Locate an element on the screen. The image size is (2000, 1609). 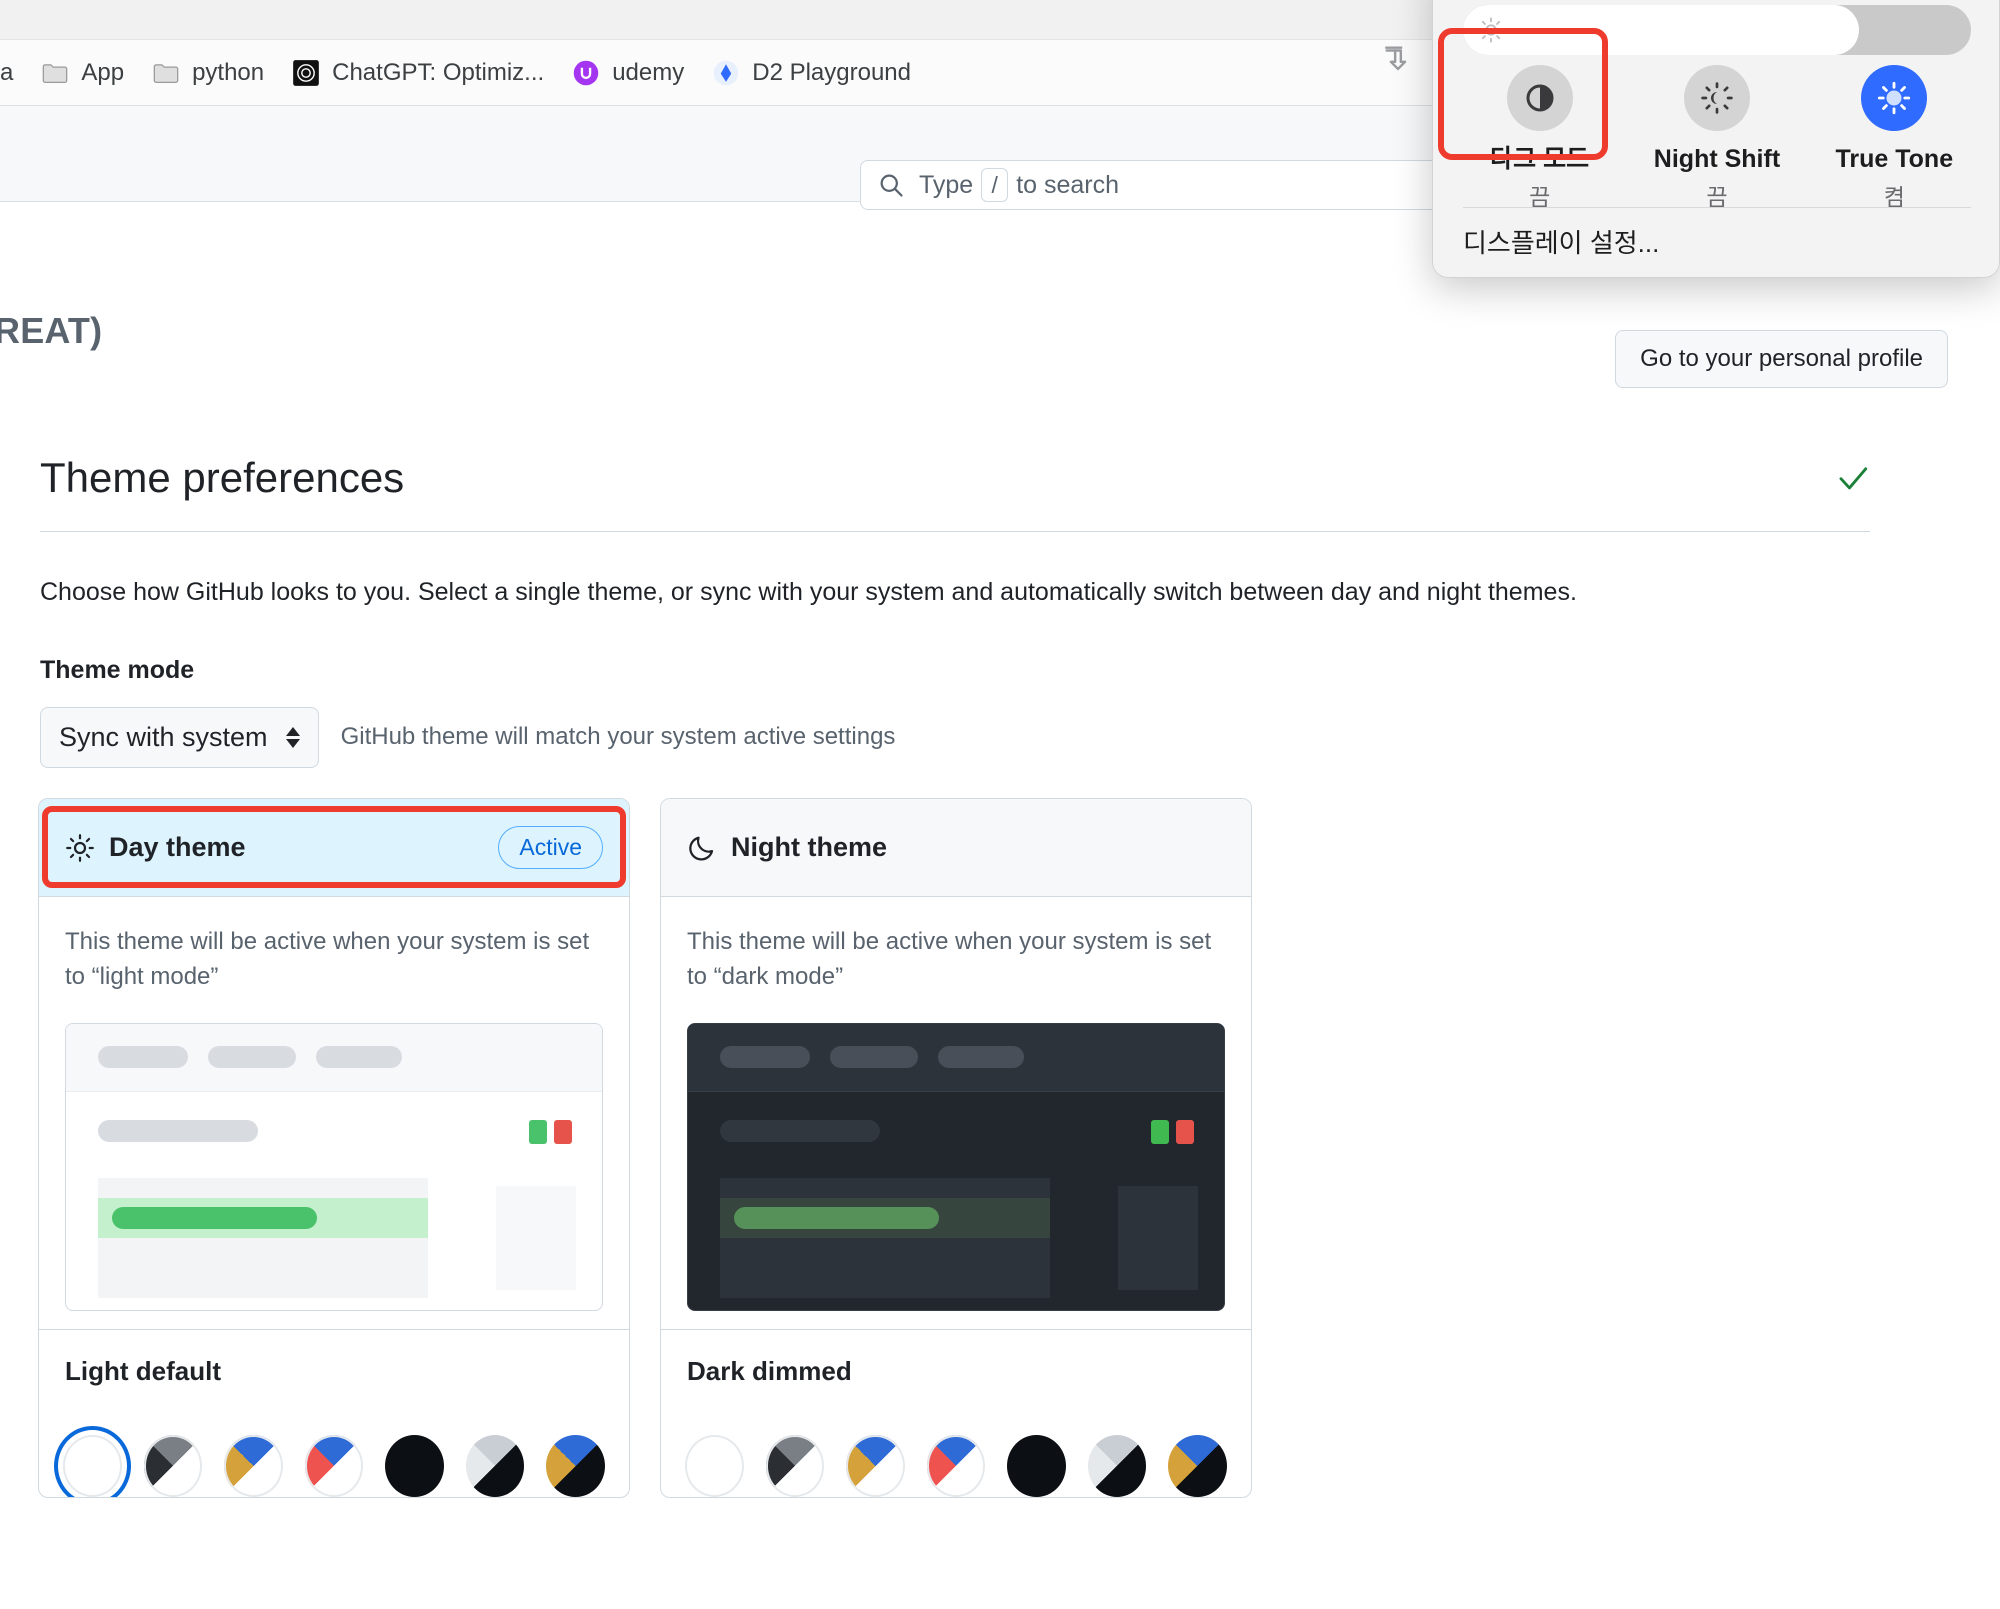
bookmark-item-udemy: udemy is located at coordinates (628, 73).